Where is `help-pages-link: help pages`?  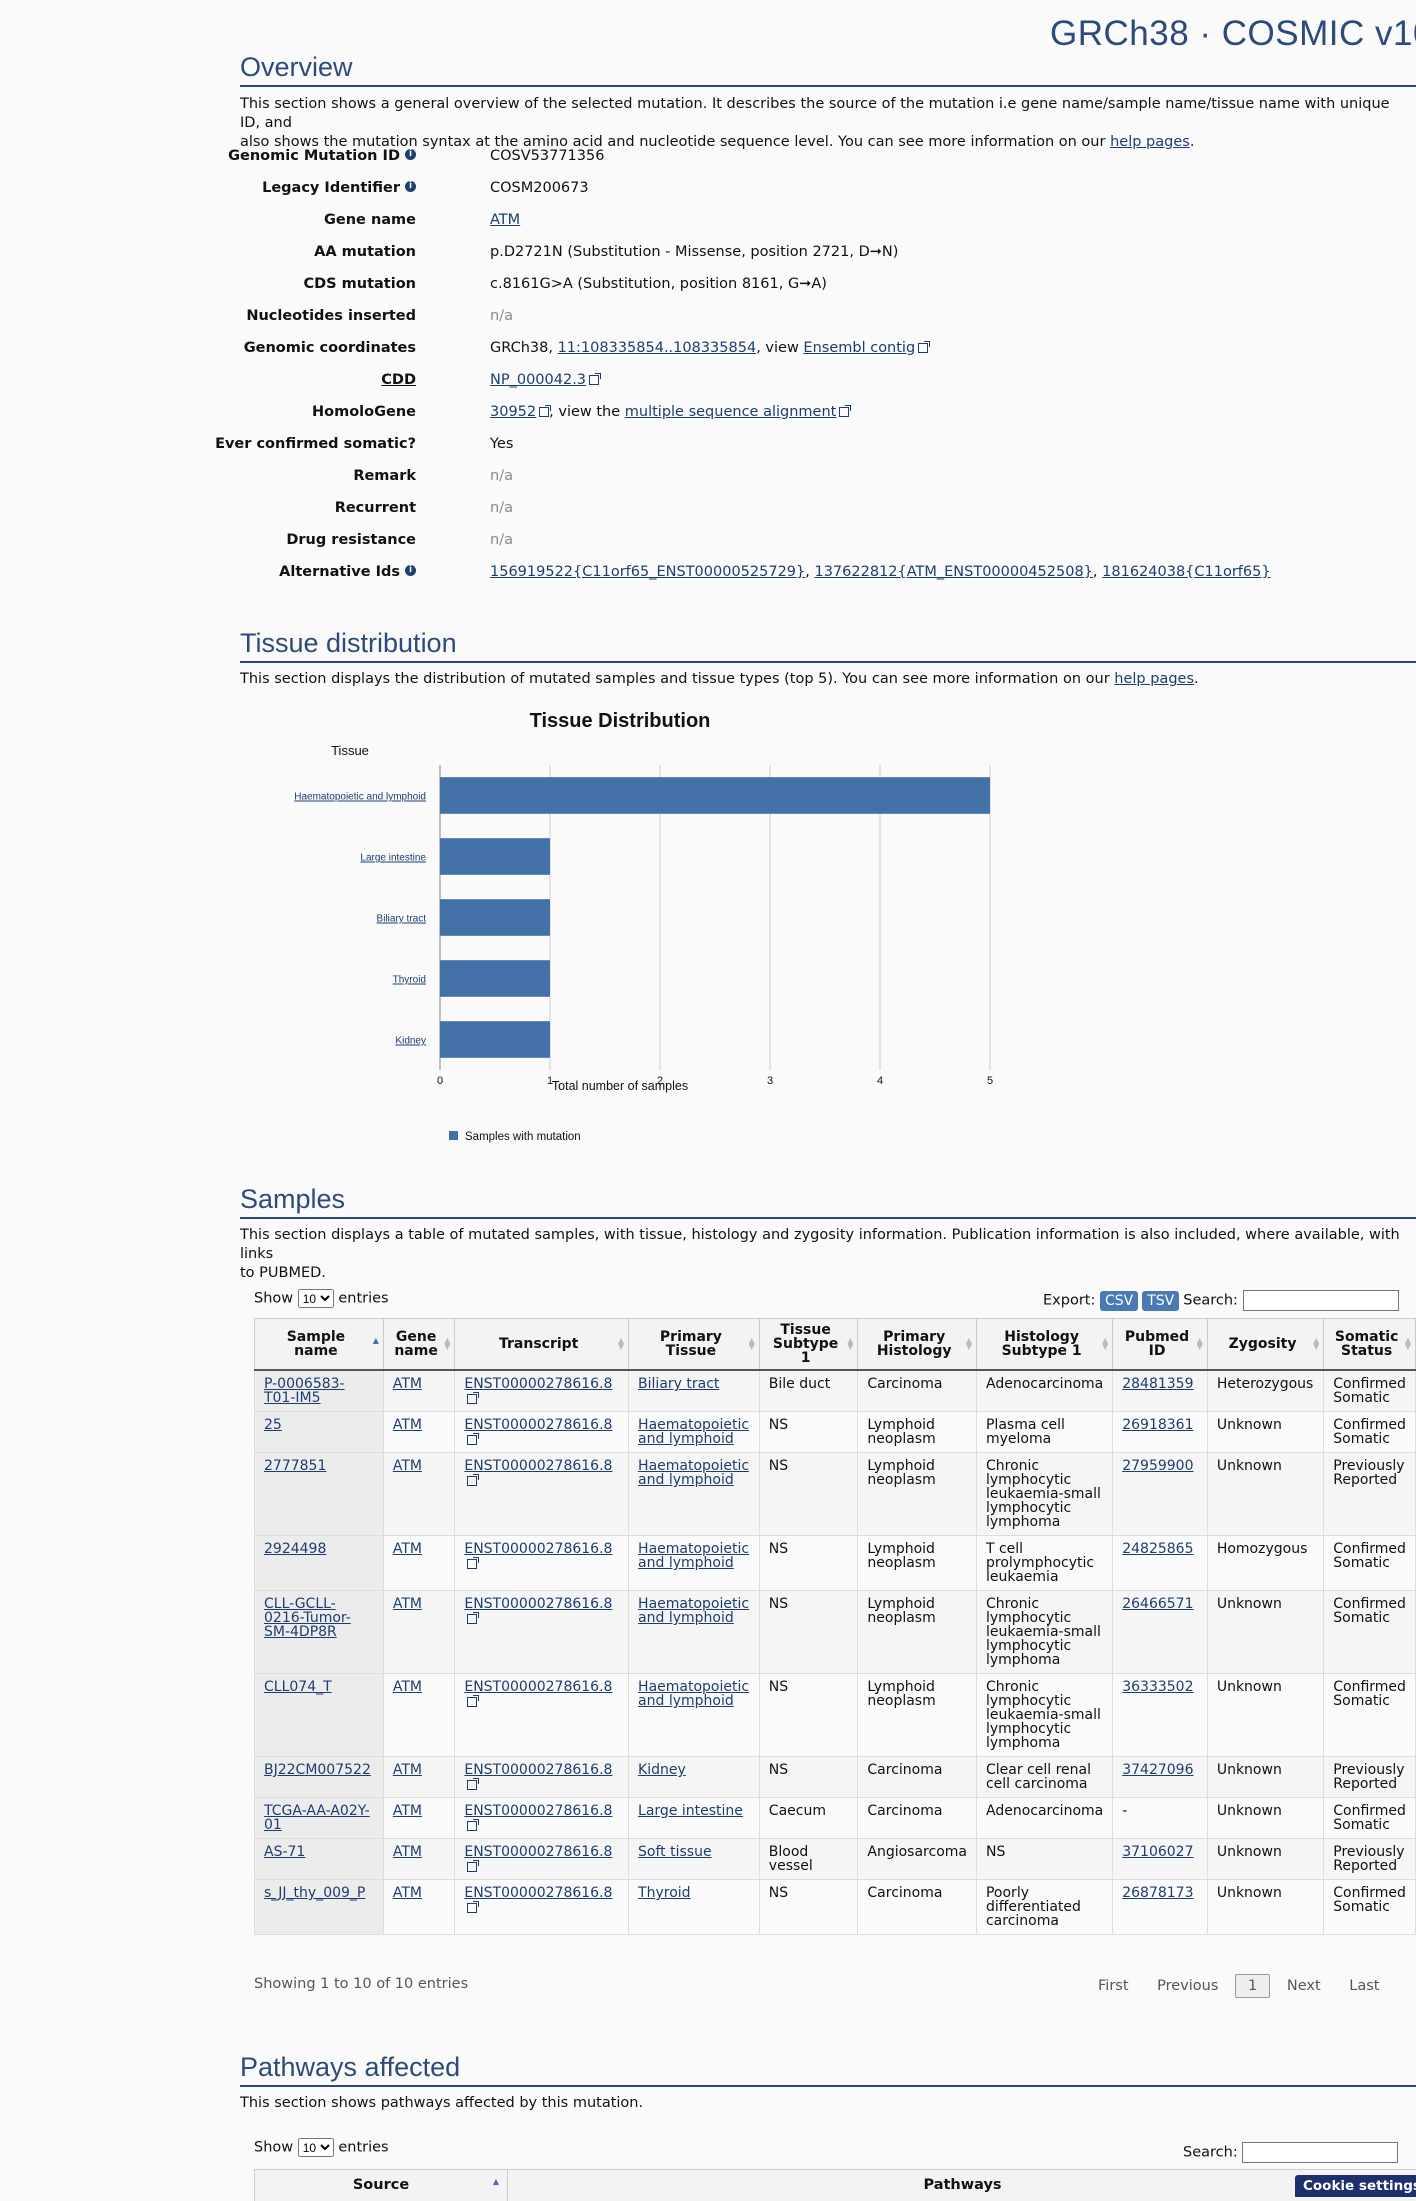 help-pages-link: help pages is located at coordinates (1154, 679).